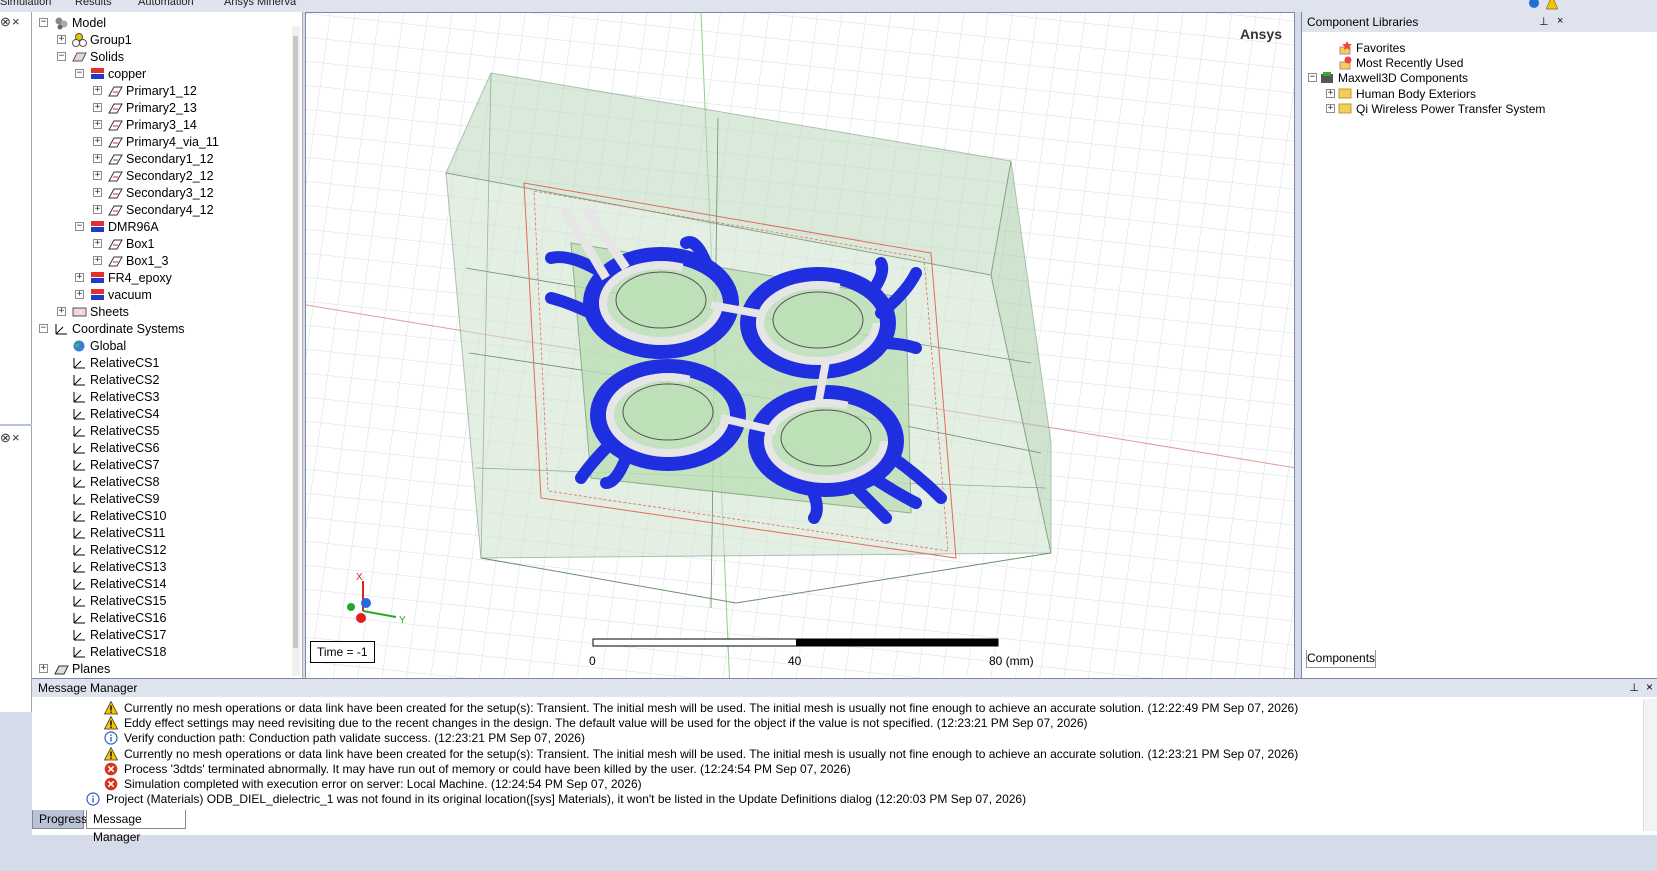 Image resolution: width=1657 pixels, height=871 pixels. What do you see at coordinates (162, 91) in the screenshot?
I see `tree-item-primary1-12: + Primary1_12` at bounding box center [162, 91].